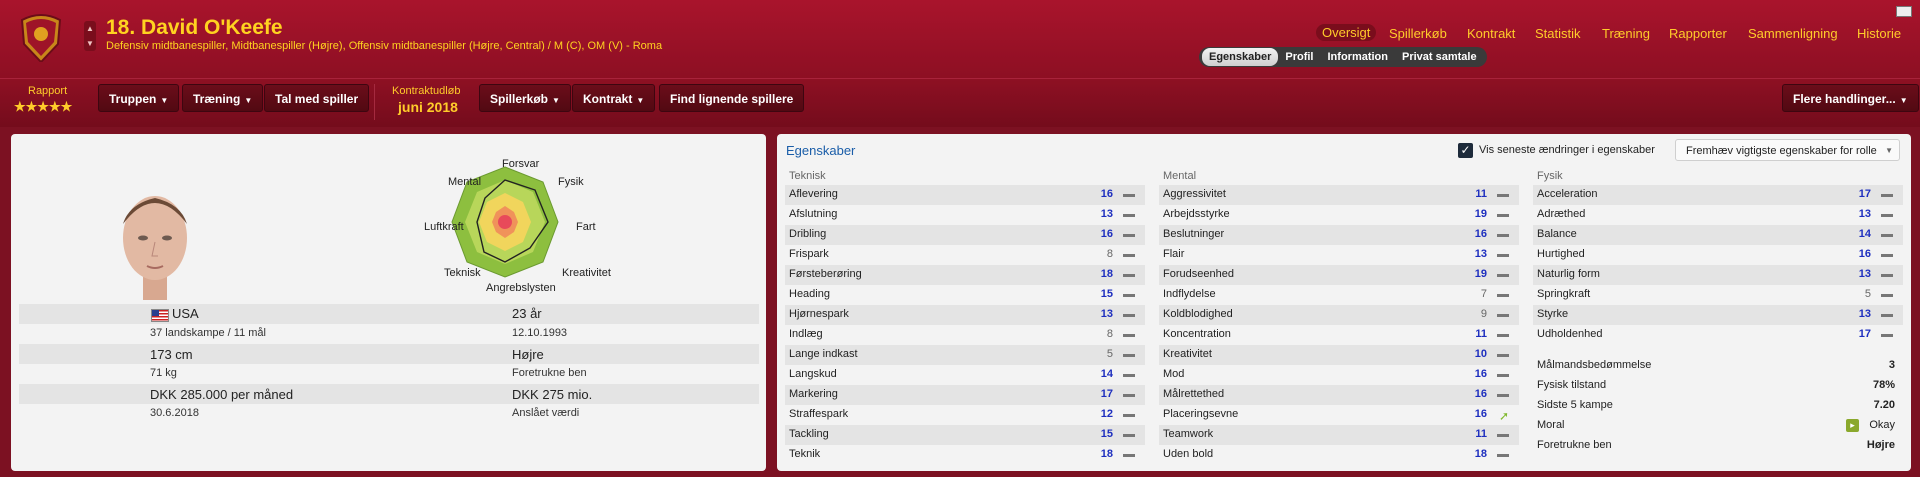 The width and height of the screenshot is (1920, 477). What do you see at coordinates (965, 435) in the screenshot?
I see `attribute-row: Tackling 15` at bounding box center [965, 435].